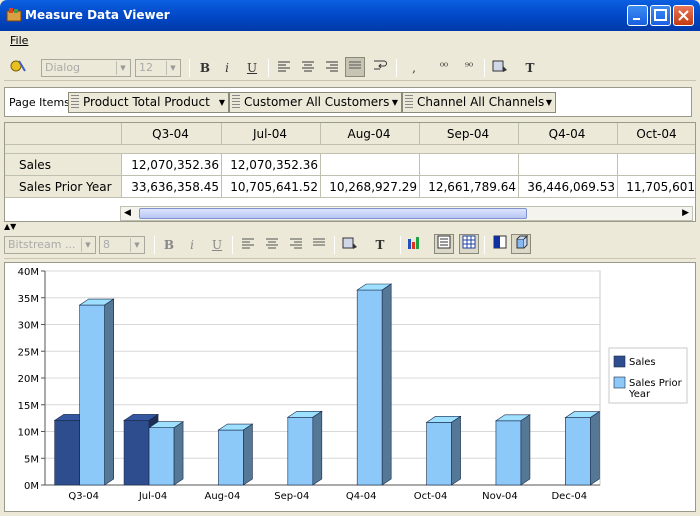  Describe the element at coordinates (28, 272) in the screenshot. I see `y-tick-label: 40M` at that location.